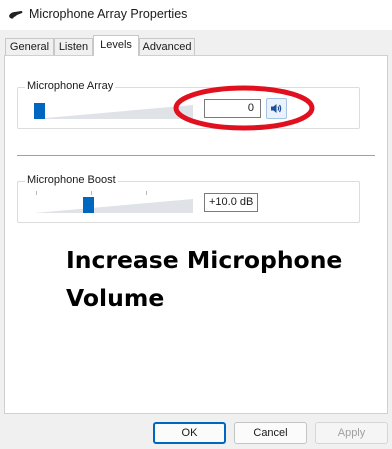  I want to click on microphone-boost-group: Microphone Boost +10.0 dB, so click(188, 198).